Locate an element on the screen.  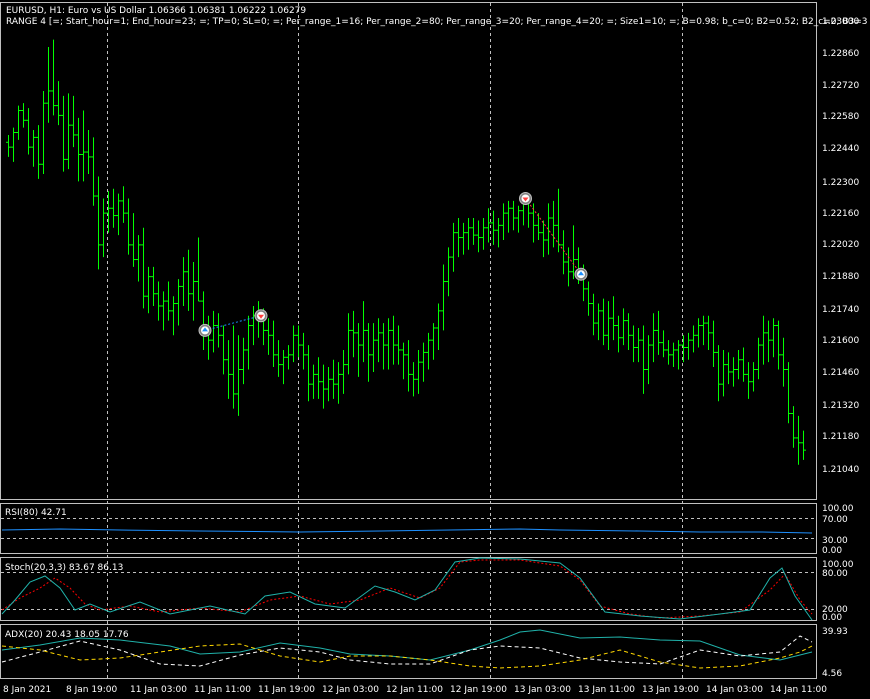
time-tick: 8 Jan 19:00 is located at coordinates (92, 690).